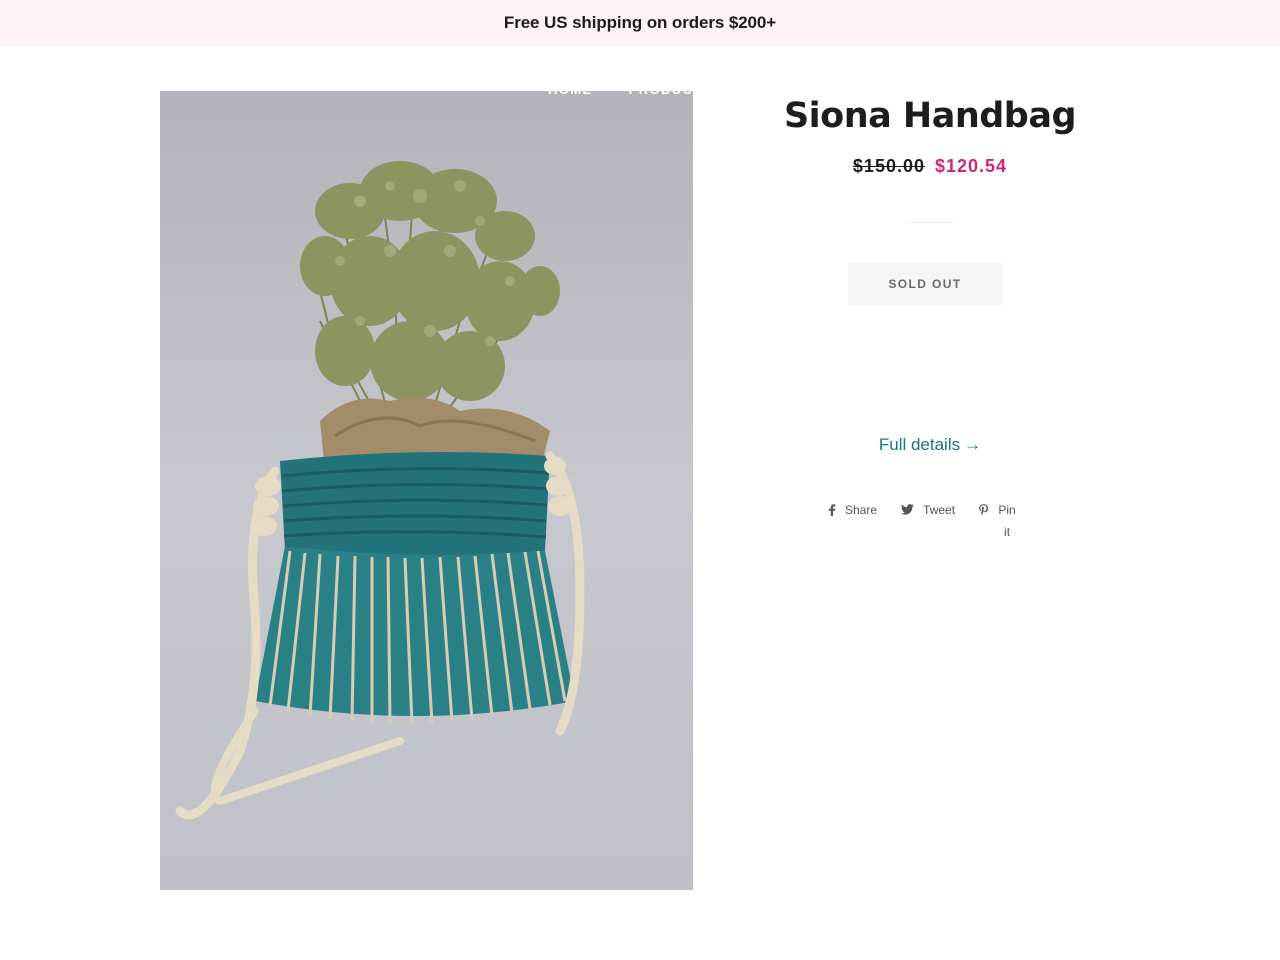  Describe the element at coordinates (888, 166) in the screenshot. I see `compare-price: $150.00` at that location.